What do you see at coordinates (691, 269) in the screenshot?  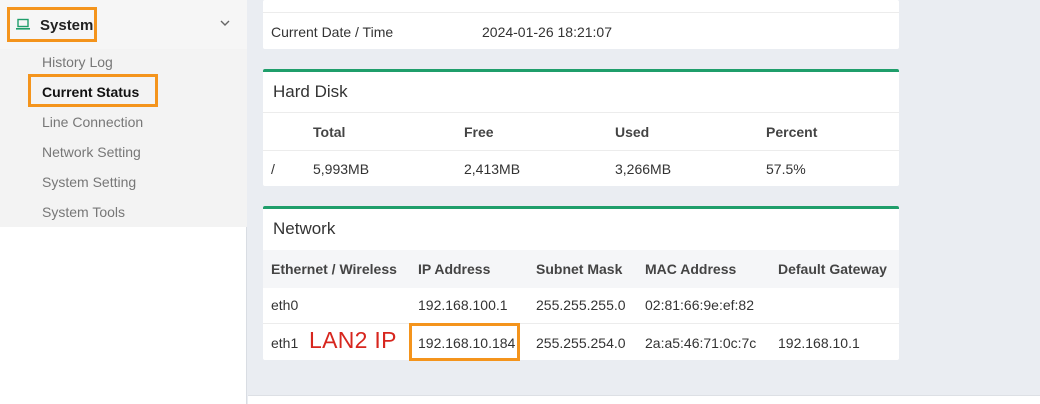 I see `column-header-mac-address: MAC Address` at bounding box center [691, 269].